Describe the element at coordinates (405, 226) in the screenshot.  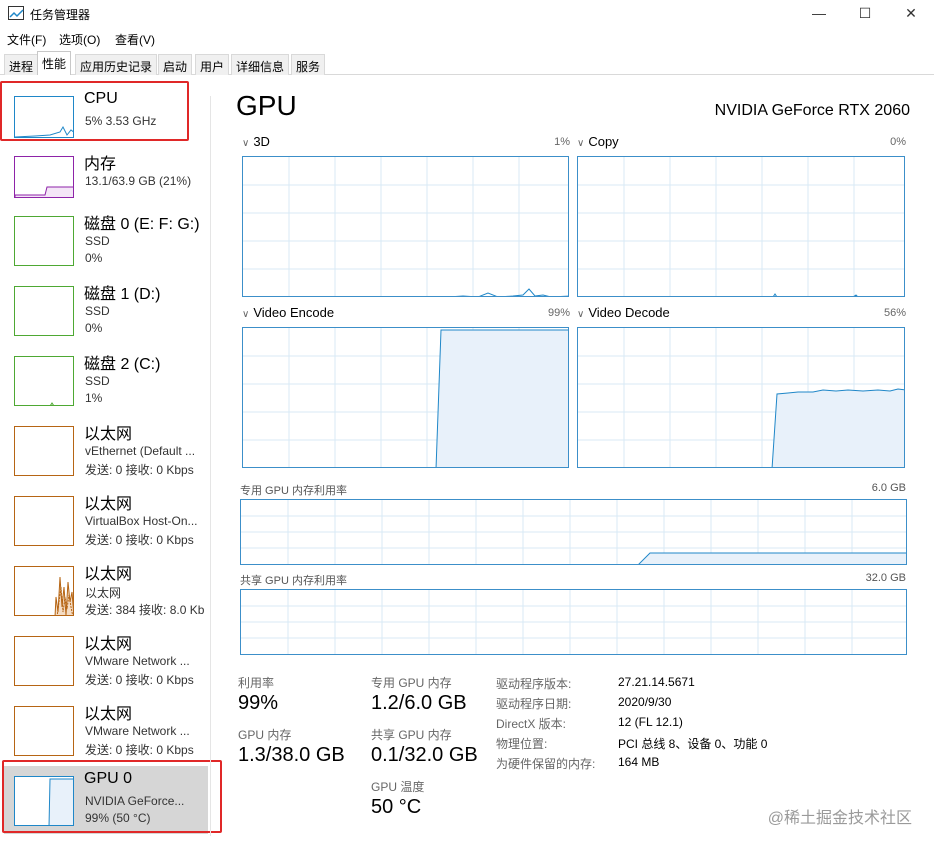
I see `graph-3d` at that location.